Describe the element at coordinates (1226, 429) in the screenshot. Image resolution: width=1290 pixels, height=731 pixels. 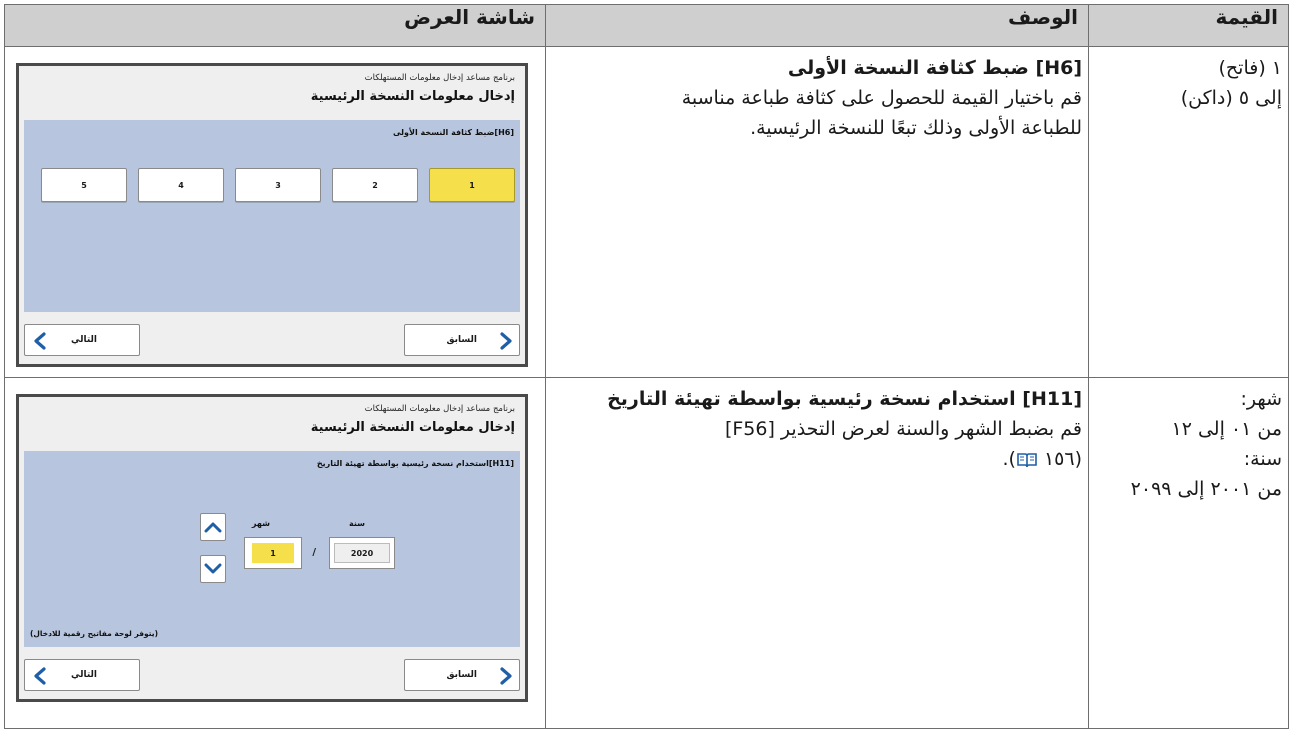
I see `value-line: من ٠١ إلى ١٢` at that location.